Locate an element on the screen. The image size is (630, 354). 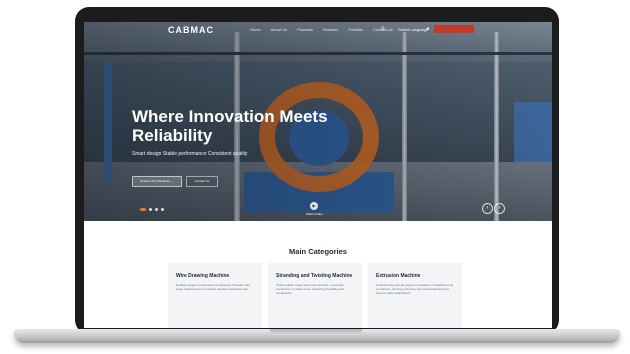
nav-item-services: Services is located at coordinates (330, 29).